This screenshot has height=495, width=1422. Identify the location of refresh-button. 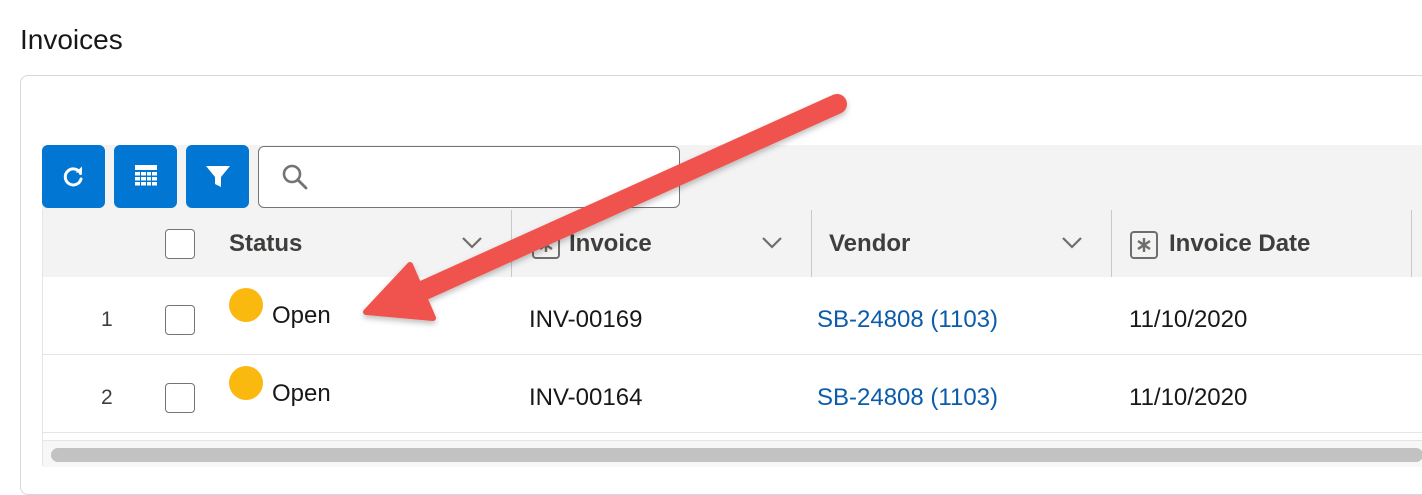
(73, 176).